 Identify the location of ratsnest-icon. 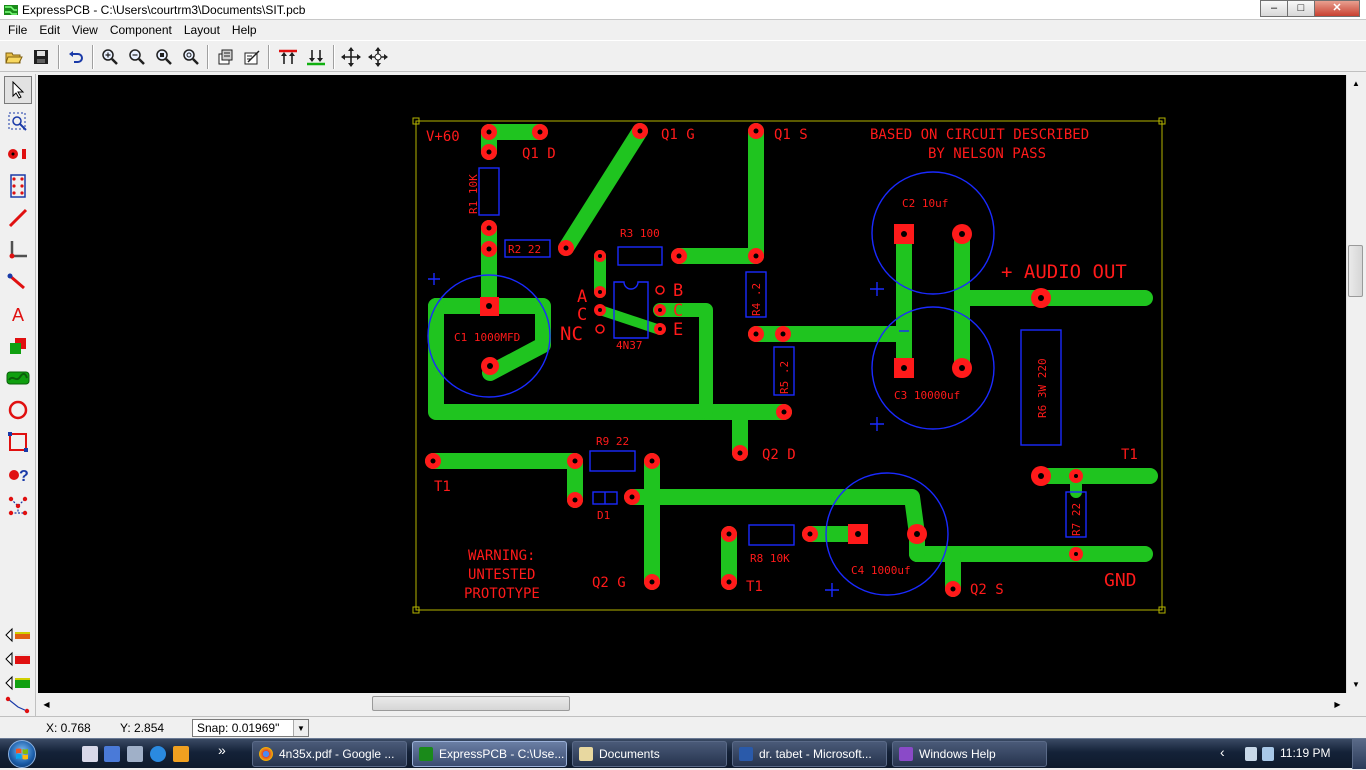
(18, 705).